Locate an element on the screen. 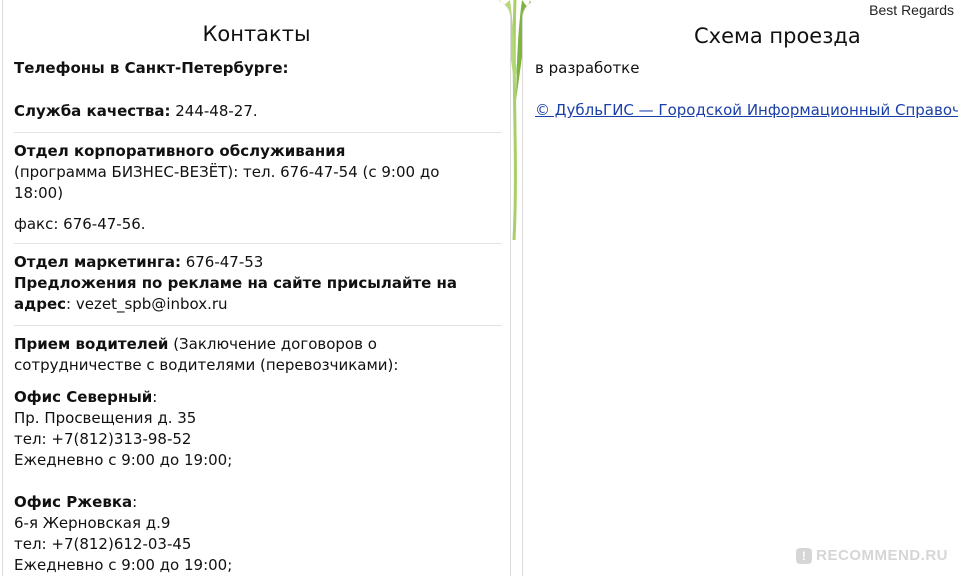  corporate-line2: 18:00) is located at coordinates (39, 193).